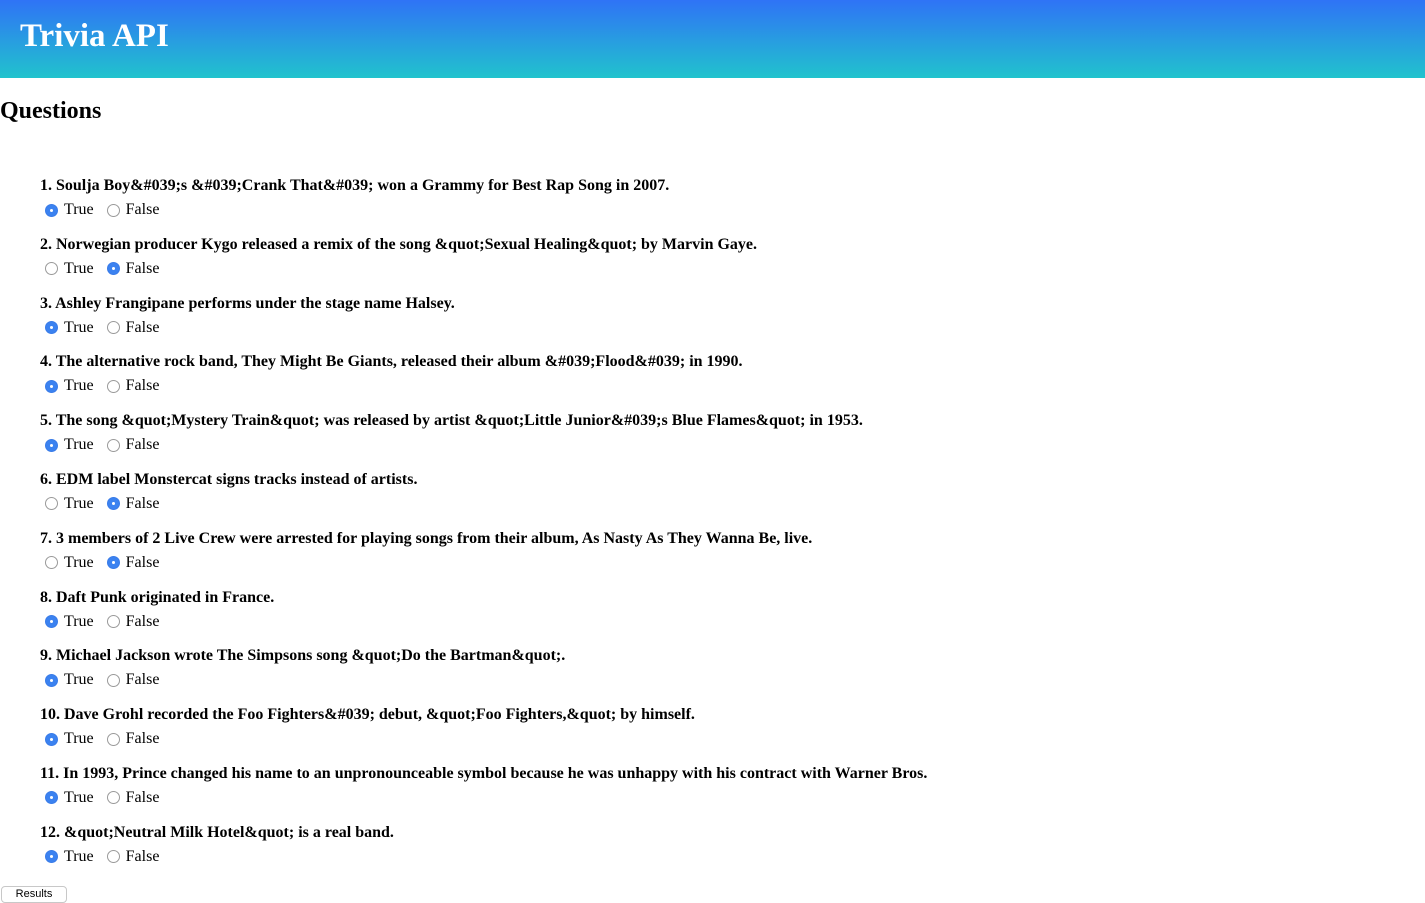 This screenshot has width=1425, height=903. What do you see at coordinates (51, 111) in the screenshot?
I see `section-title: Questions` at bounding box center [51, 111].